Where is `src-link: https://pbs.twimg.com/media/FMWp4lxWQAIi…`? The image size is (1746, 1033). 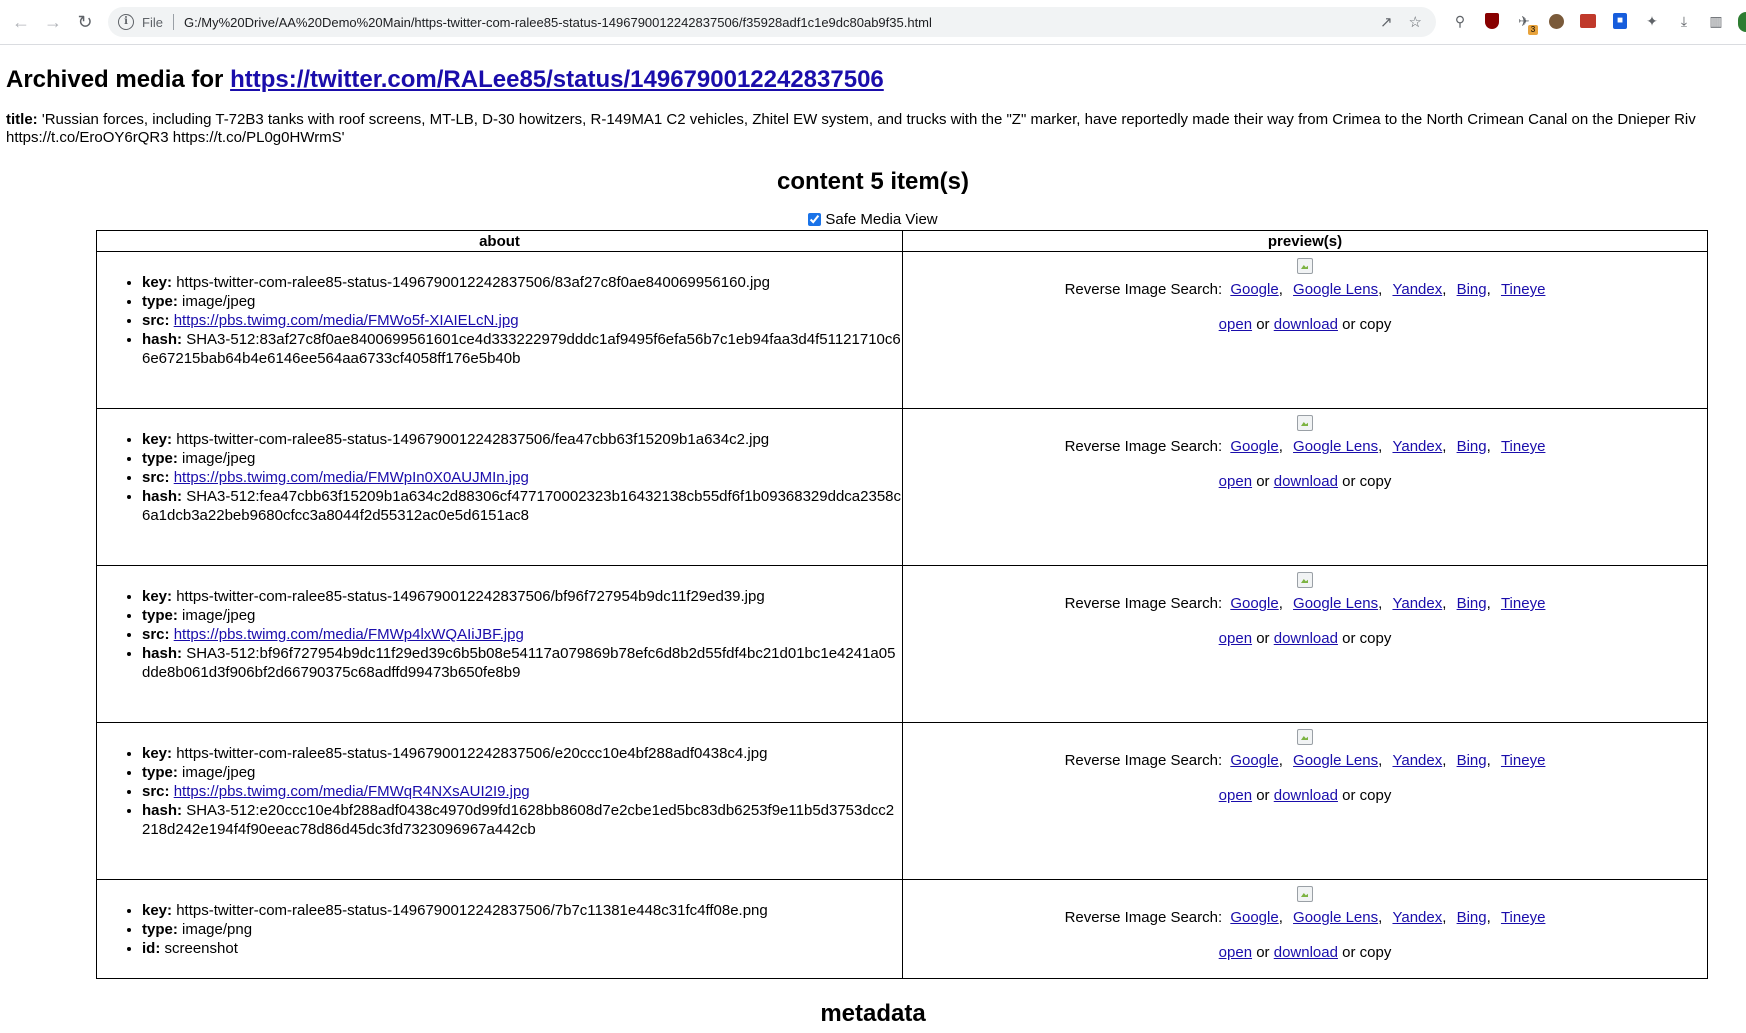 src-link: https://pbs.twimg.com/media/FMWp4lxWQAIi… is located at coordinates (349, 634).